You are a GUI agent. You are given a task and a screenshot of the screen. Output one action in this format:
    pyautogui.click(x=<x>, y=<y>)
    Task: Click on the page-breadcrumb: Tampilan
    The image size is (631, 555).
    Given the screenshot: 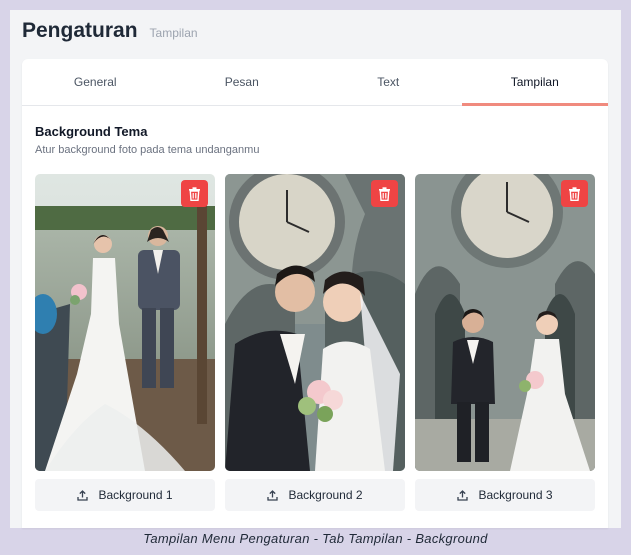 What is the action you would take?
    pyautogui.click(x=173, y=33)
    